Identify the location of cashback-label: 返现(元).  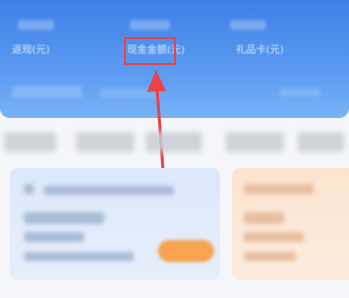
(31, 48).